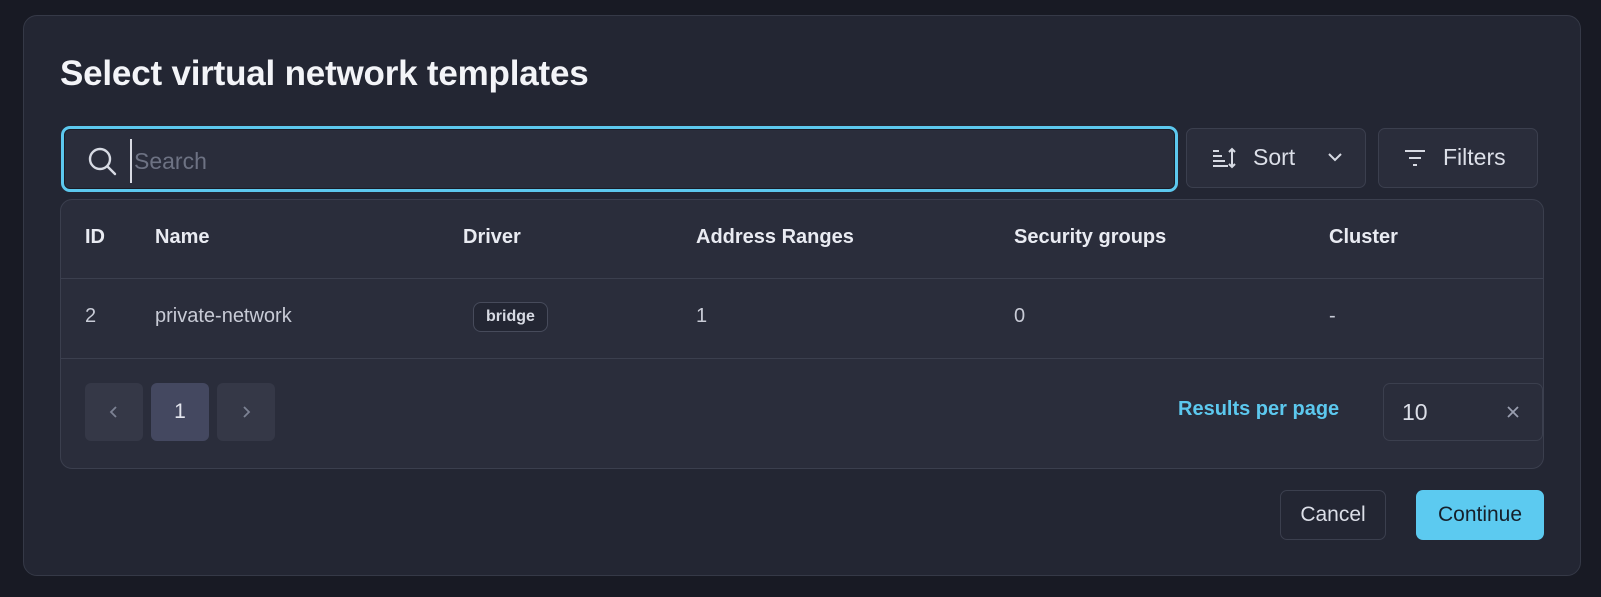  I want to click on search-icon, so click(102, 161).